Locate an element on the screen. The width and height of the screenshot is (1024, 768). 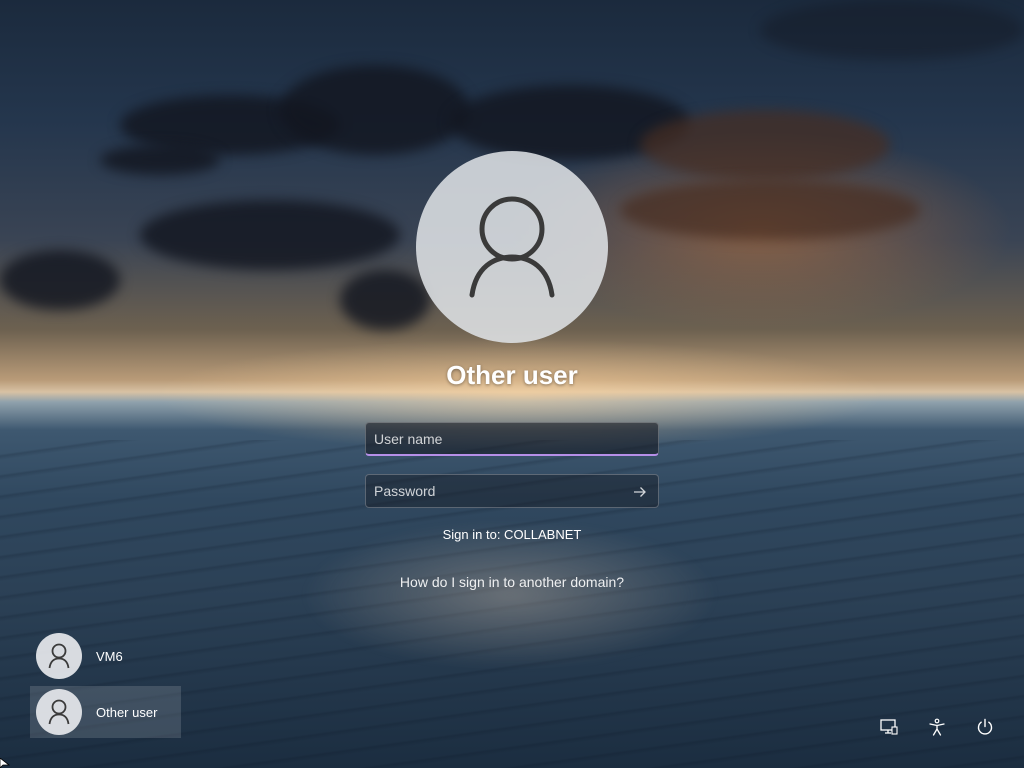
user-tile-label: VM6 is located at coordinates (109, 656).